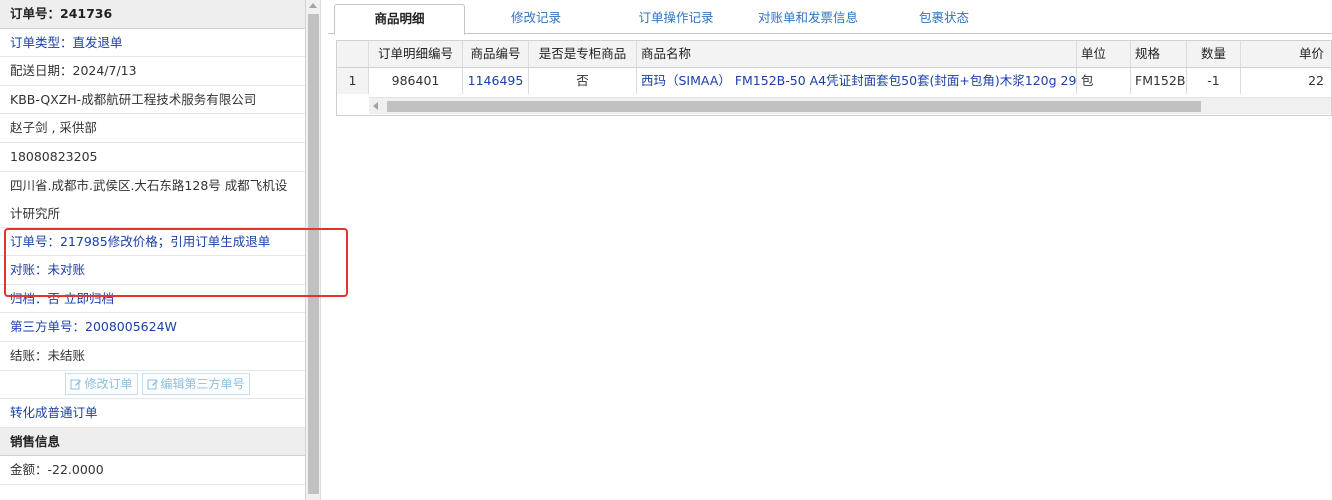 The width and height of the screenshot is (1332, 500). Describe the element at coordinates (108, 384) in the screenshot. I see `edit-order-label: 修改订单` at that location.